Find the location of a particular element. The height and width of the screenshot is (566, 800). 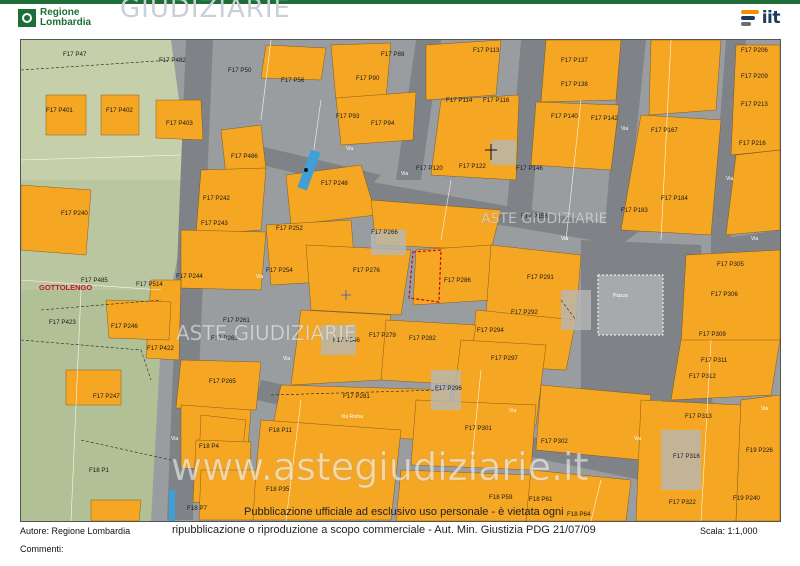

parcel-label: F17 P247 is located at coordinates (106, 396).